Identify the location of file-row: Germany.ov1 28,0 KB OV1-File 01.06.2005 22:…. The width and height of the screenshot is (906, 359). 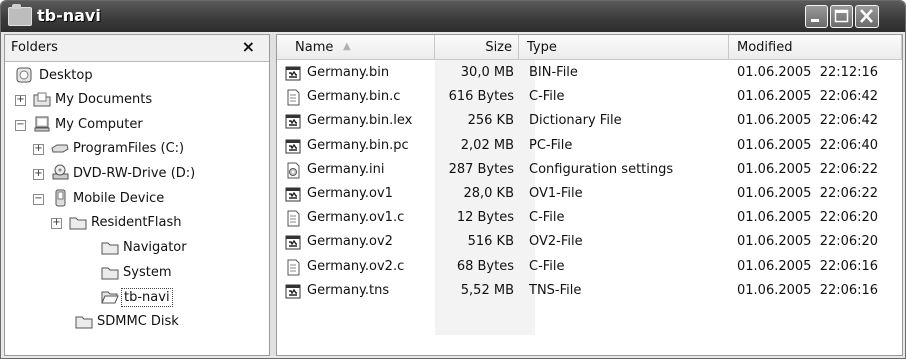
(590, 194).